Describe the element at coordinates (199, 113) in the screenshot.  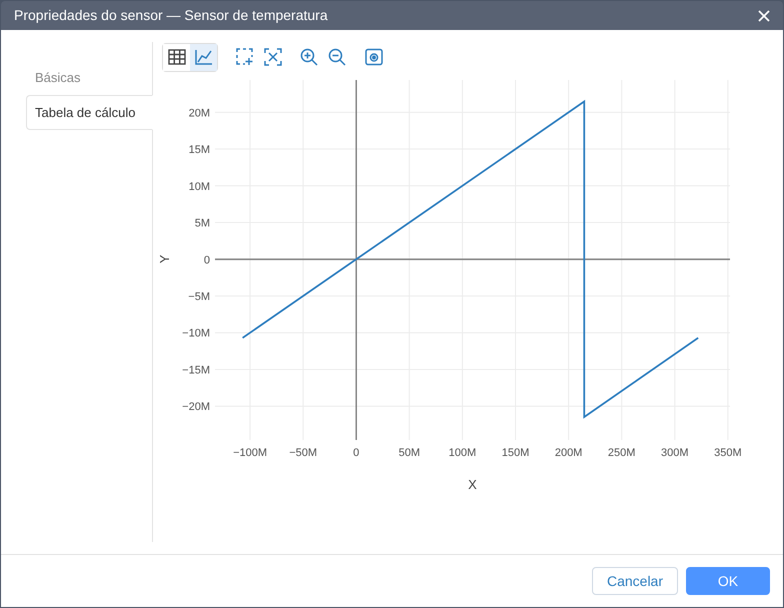
I see `y-tick-label: 20M` at that location.